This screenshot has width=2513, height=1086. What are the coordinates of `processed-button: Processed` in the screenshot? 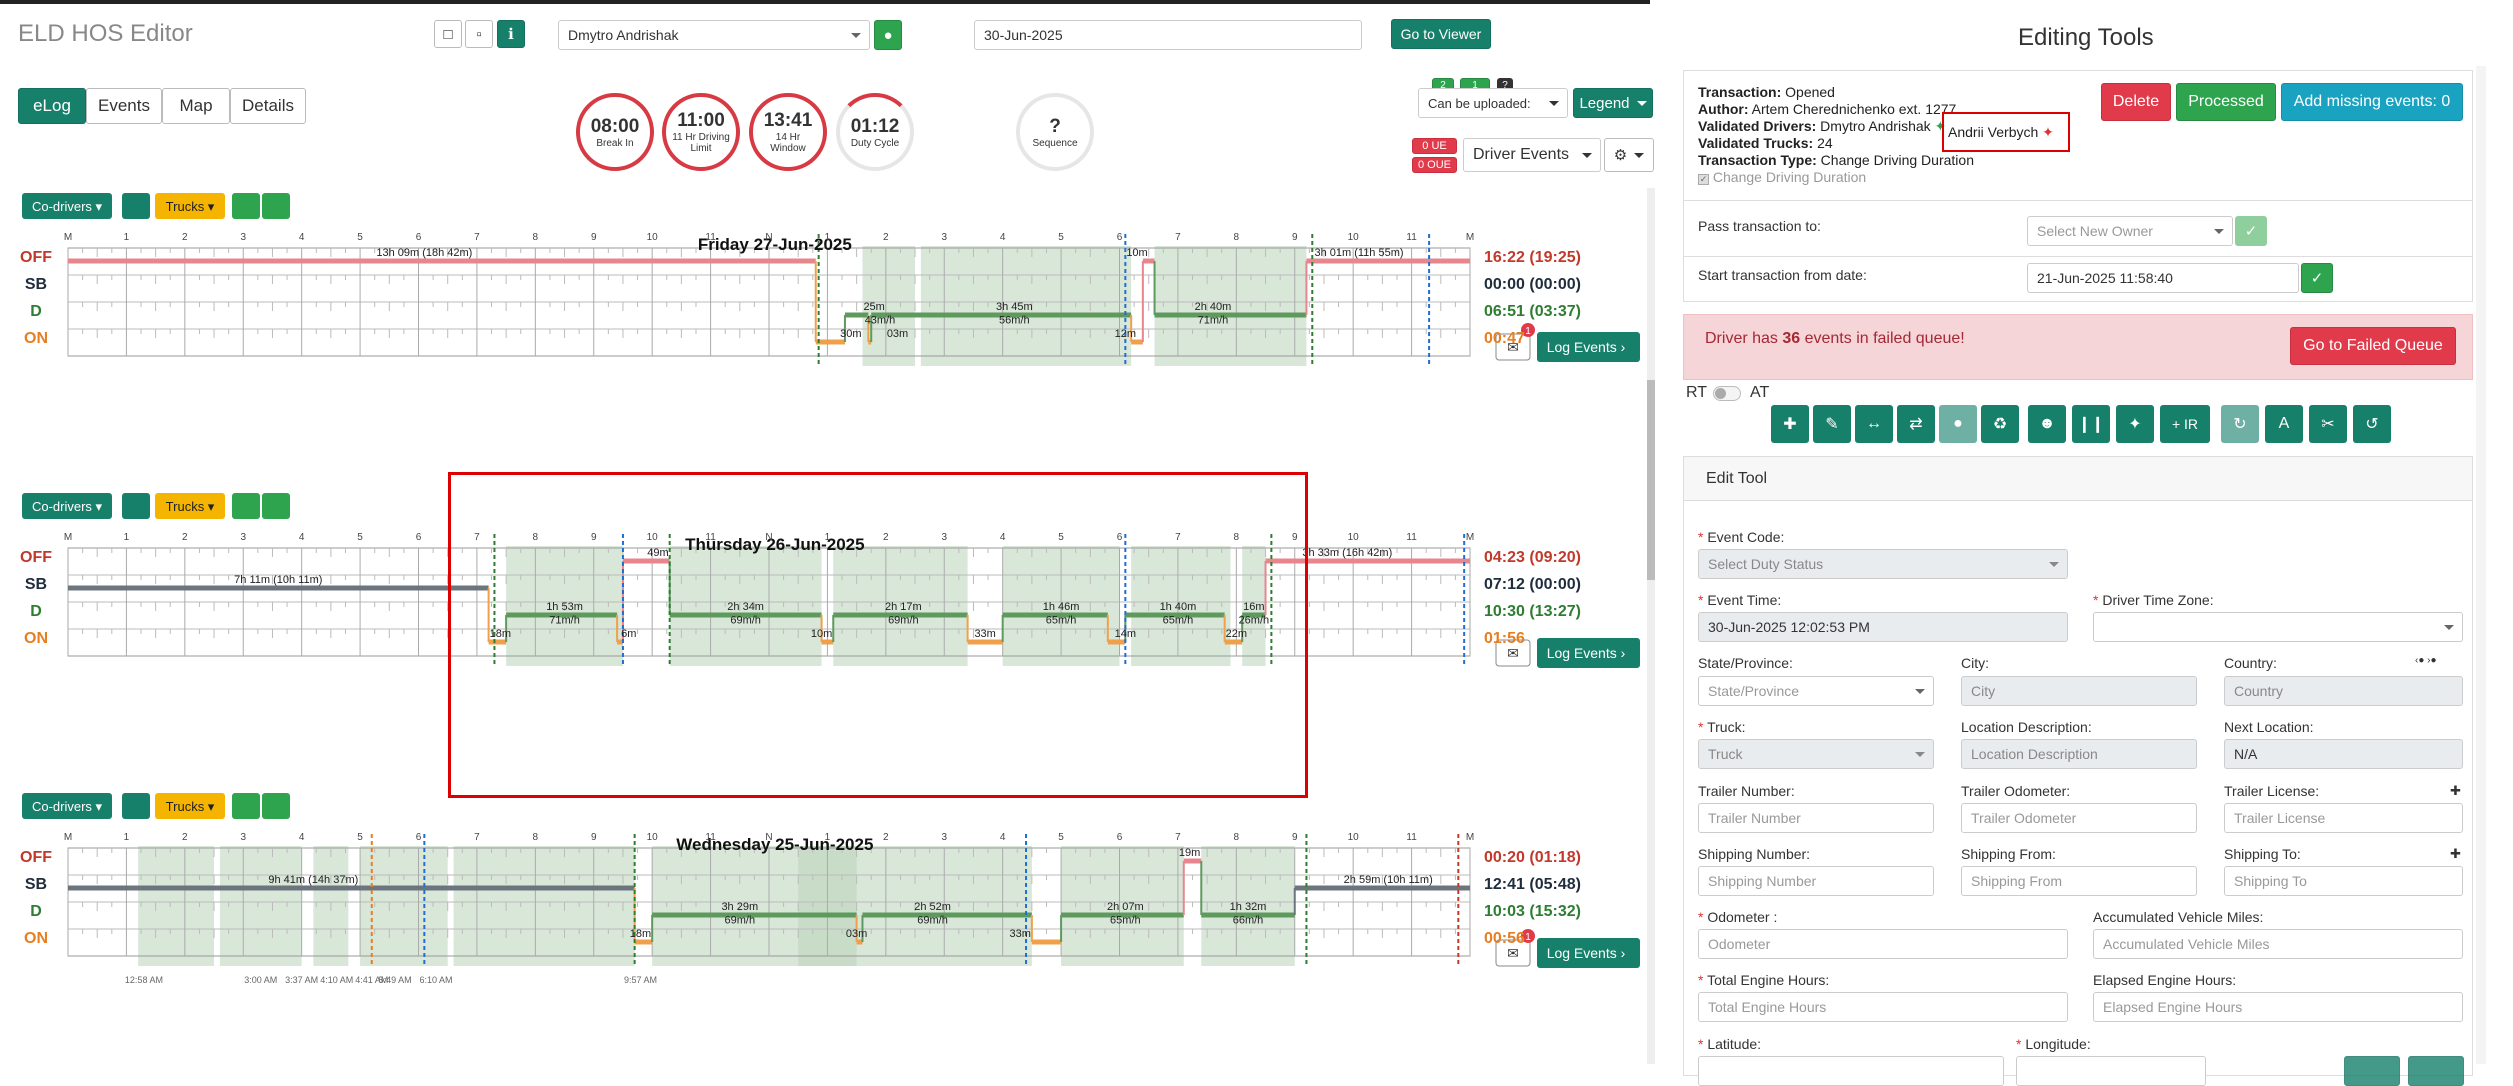 It's located at (2226, 102).